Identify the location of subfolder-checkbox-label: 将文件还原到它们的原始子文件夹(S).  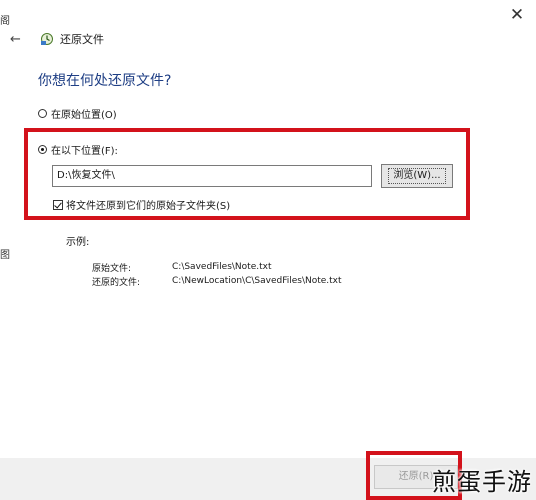
(148, 206).